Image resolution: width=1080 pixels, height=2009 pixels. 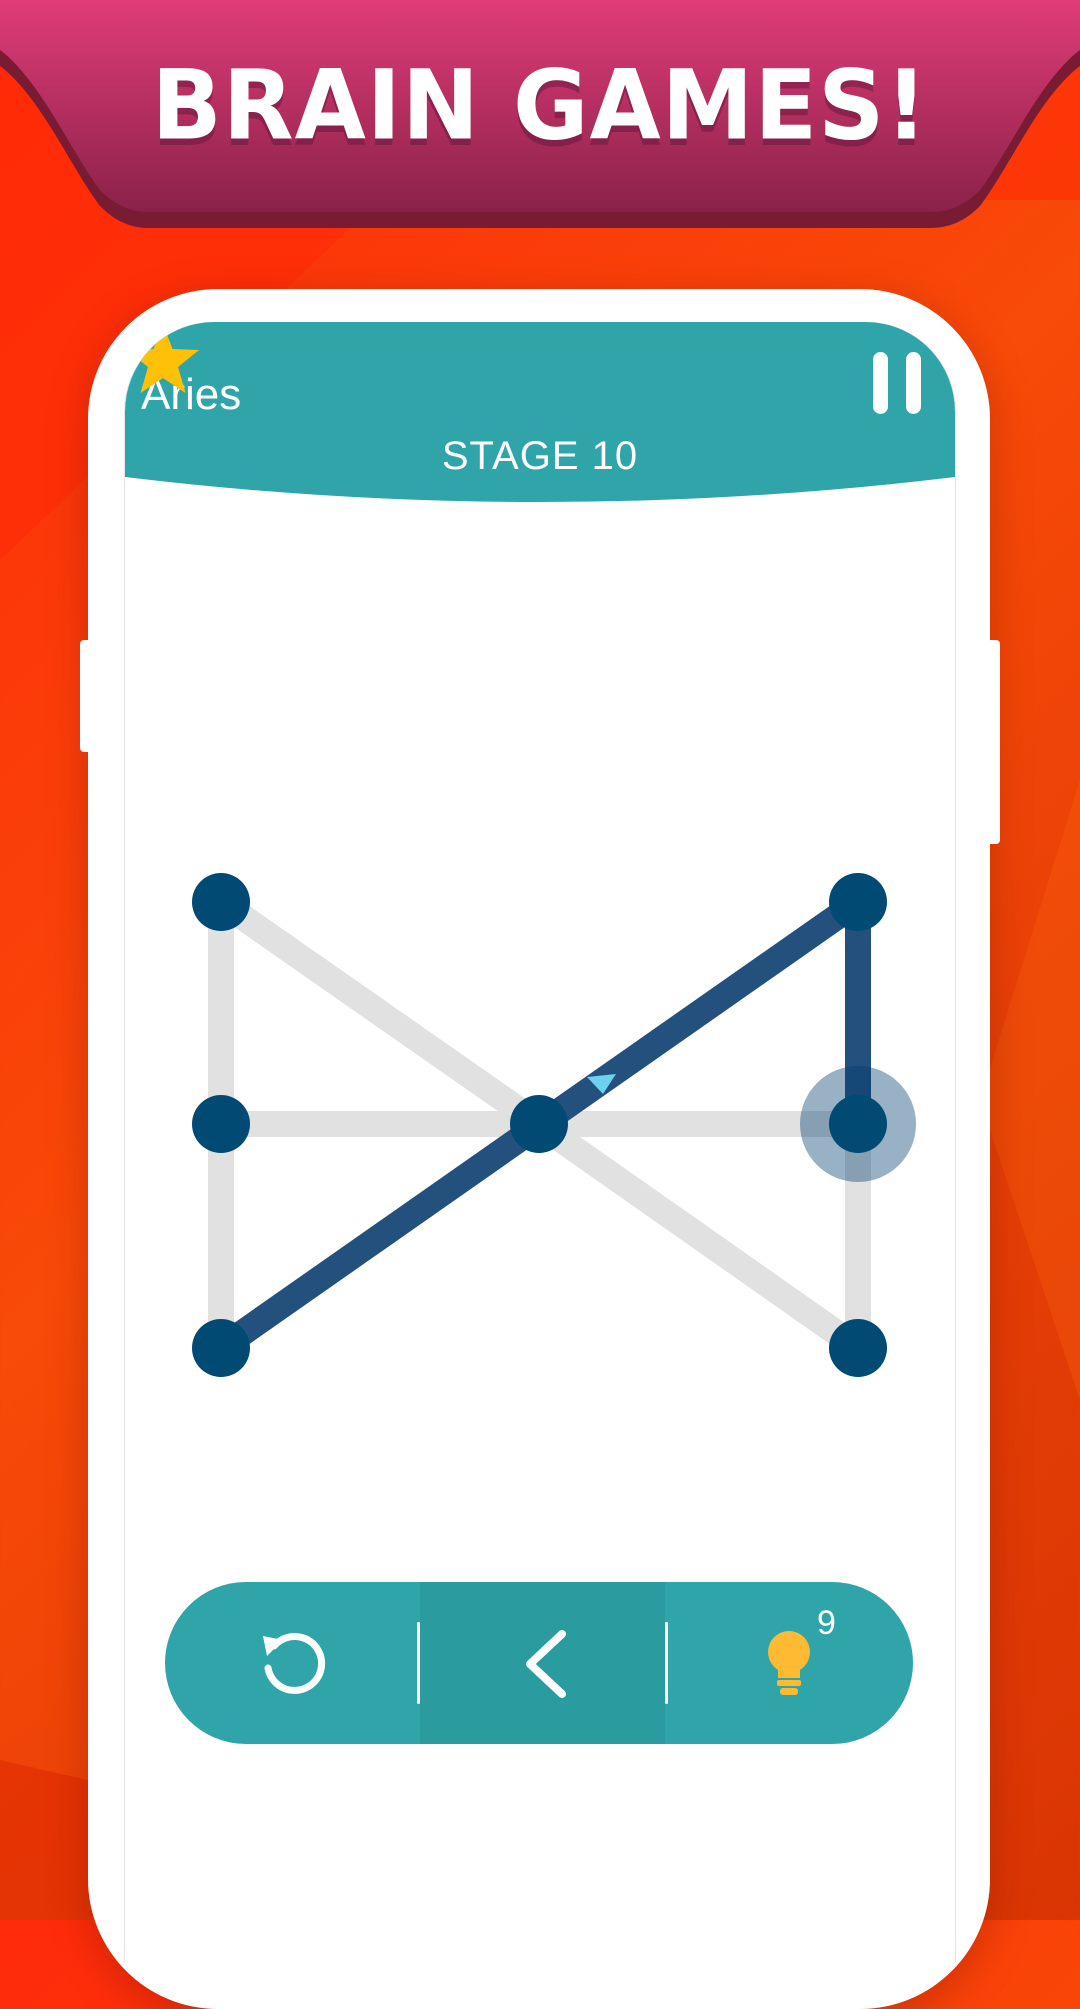 What do you see at coordinates (992, 742) in the screenshot?
I see `phone-side-button-right` at bounding box center [992, 742].